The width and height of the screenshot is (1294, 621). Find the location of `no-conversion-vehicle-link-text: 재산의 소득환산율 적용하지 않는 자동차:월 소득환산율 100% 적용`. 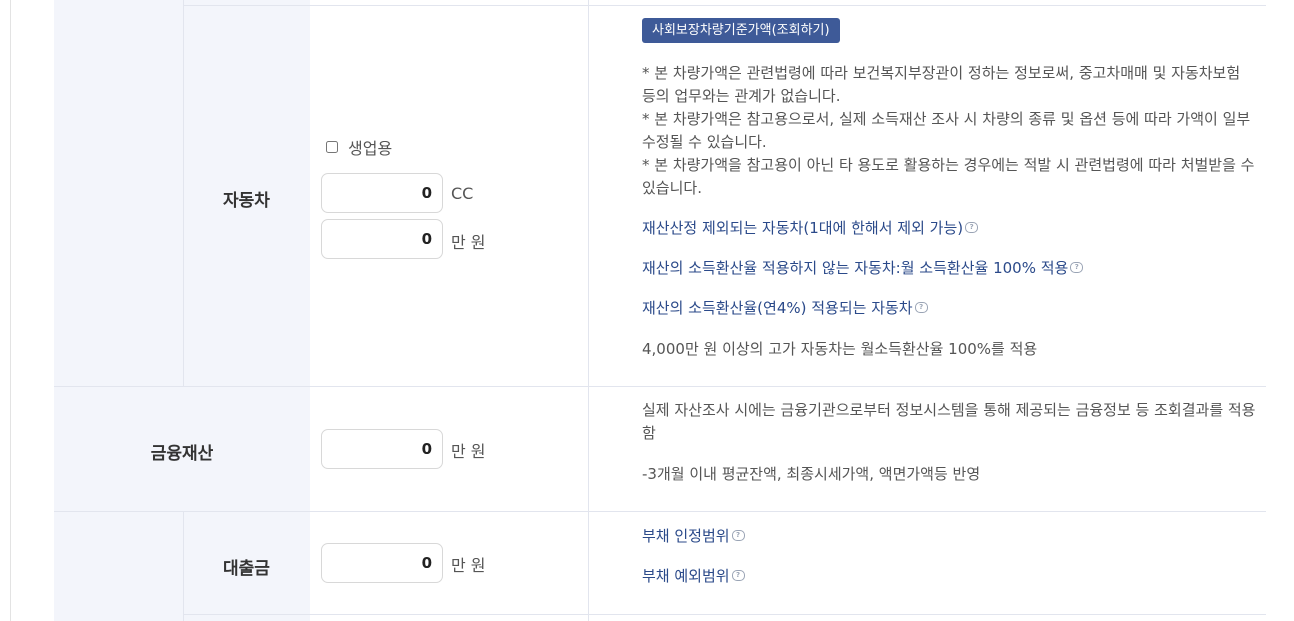

no-conversion-vehicle-link-text: 재산의 소득환산율 적용하지 않는 자동차:월 소득환산율 100% 적용 is located at coordinates (855, 268).